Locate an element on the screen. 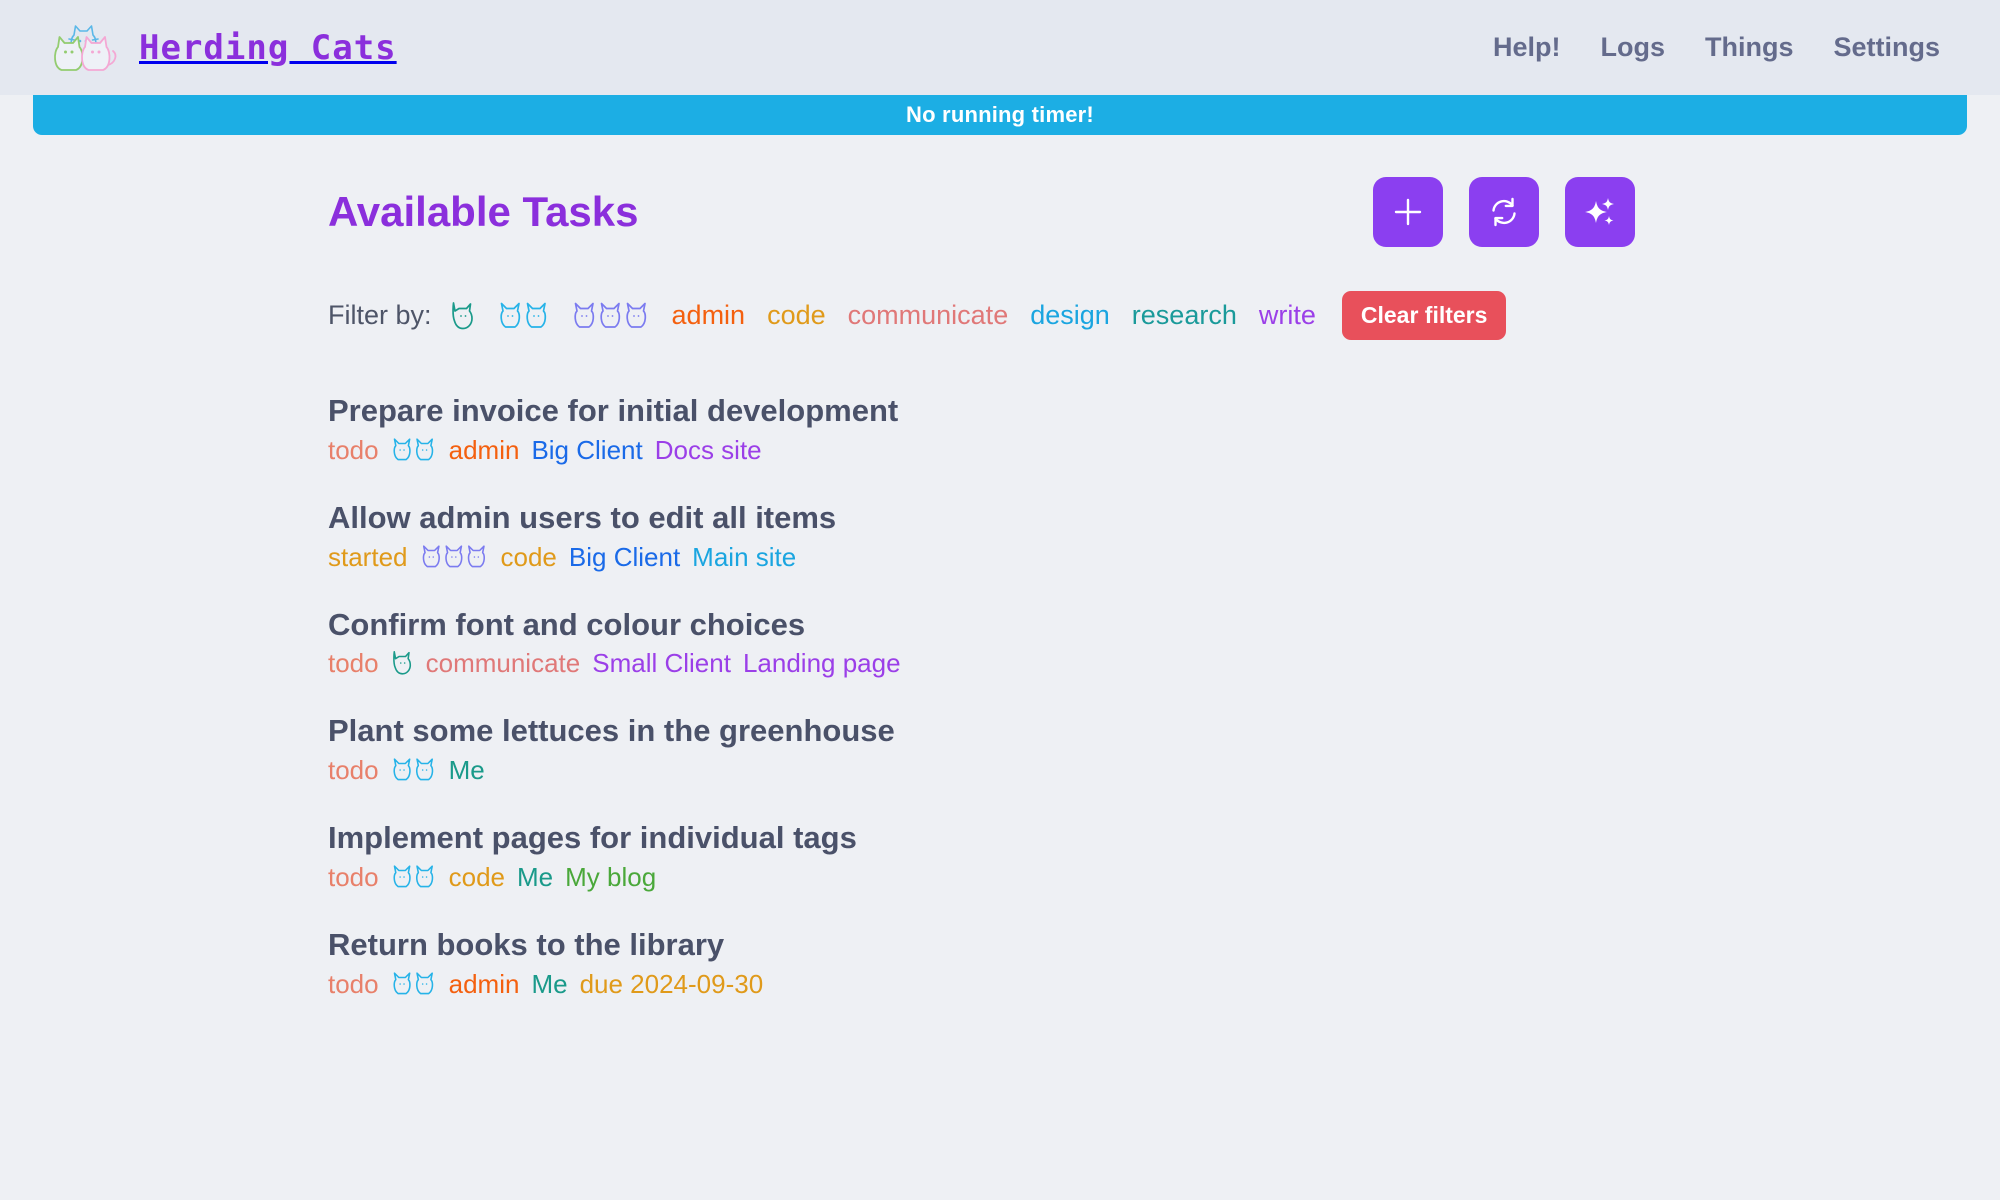 Image resolution: width=2000 pixels, height=1200 pixels. plus-icon is located at coordinates (1408, 212).